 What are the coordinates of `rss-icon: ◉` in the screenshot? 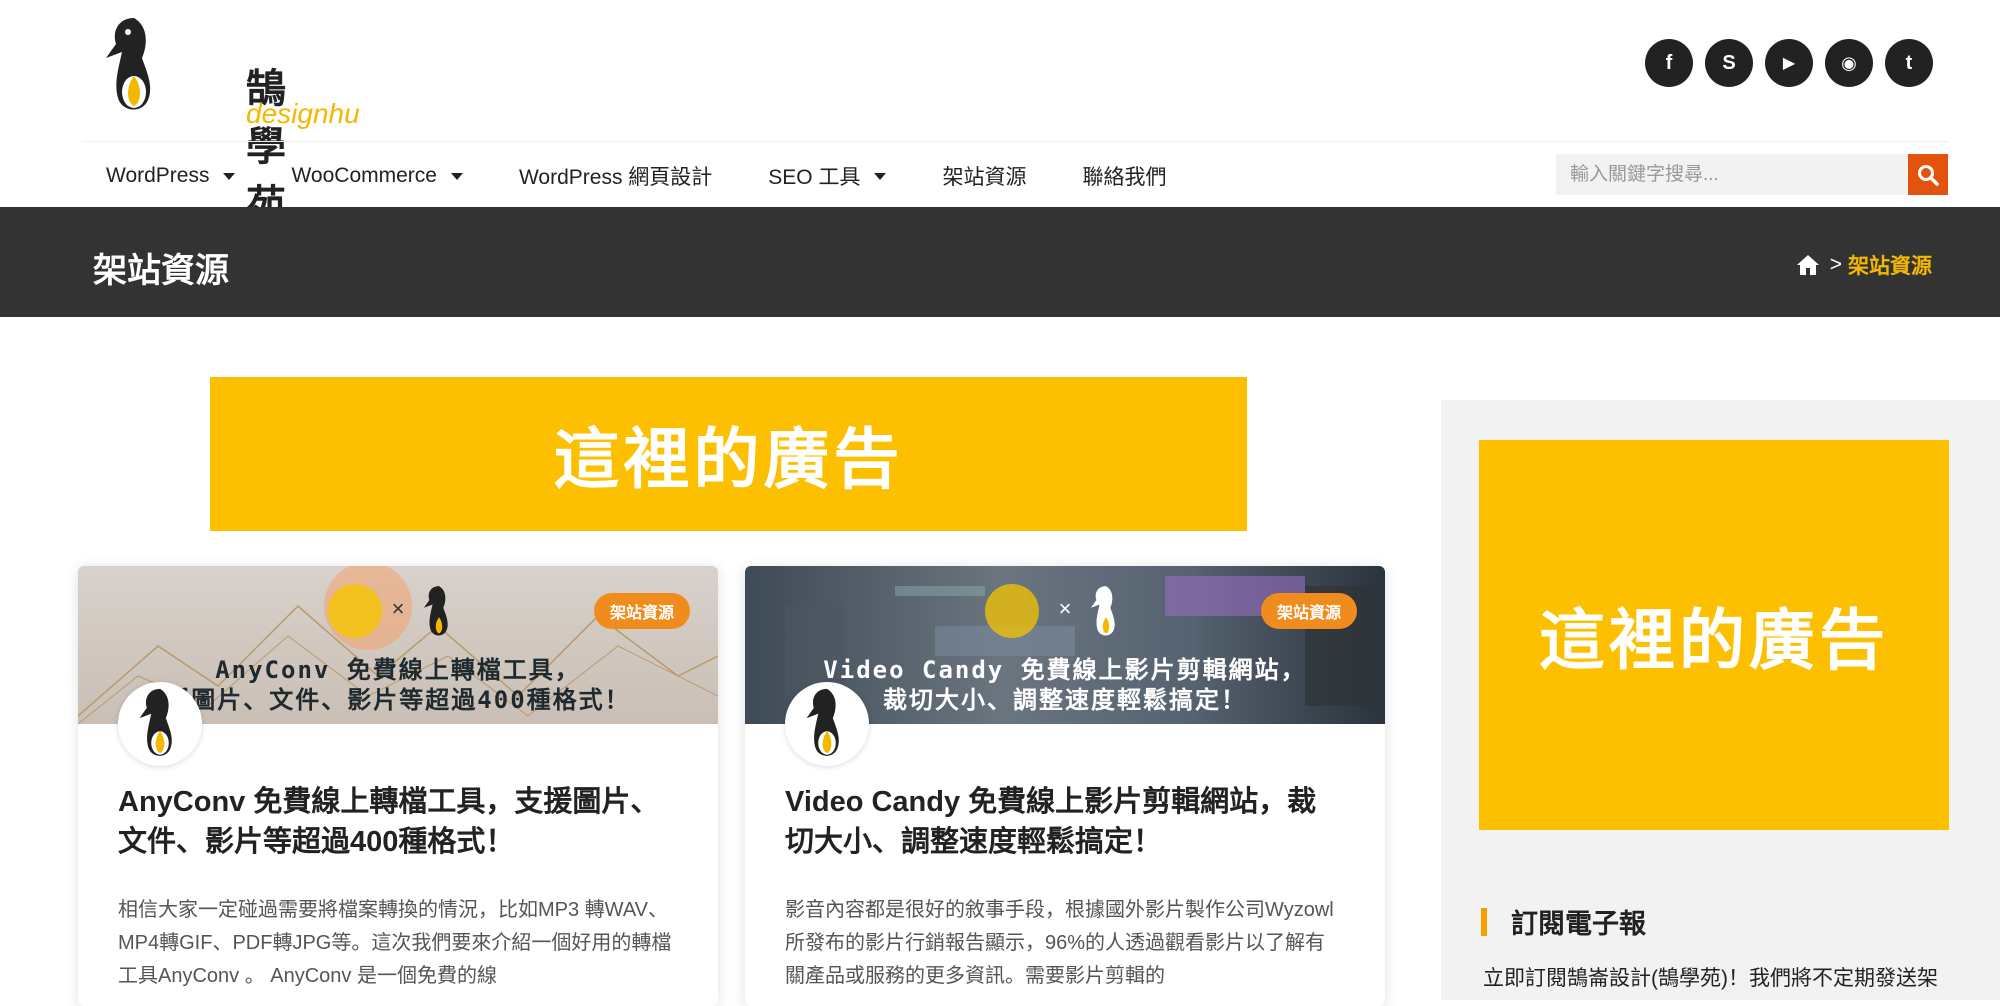 It's located at (1849, 63).